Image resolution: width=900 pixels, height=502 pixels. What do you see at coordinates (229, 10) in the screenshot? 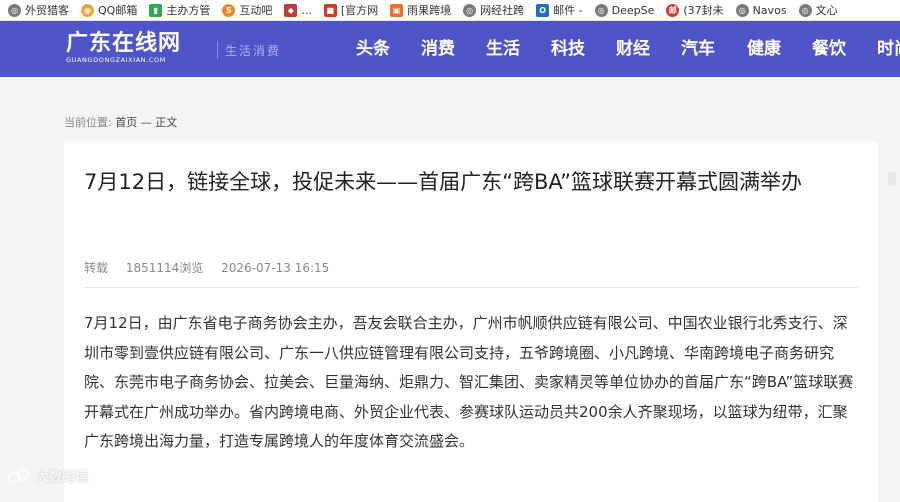
I see `hudongba-icon: S` at bounding box center [229, 10].